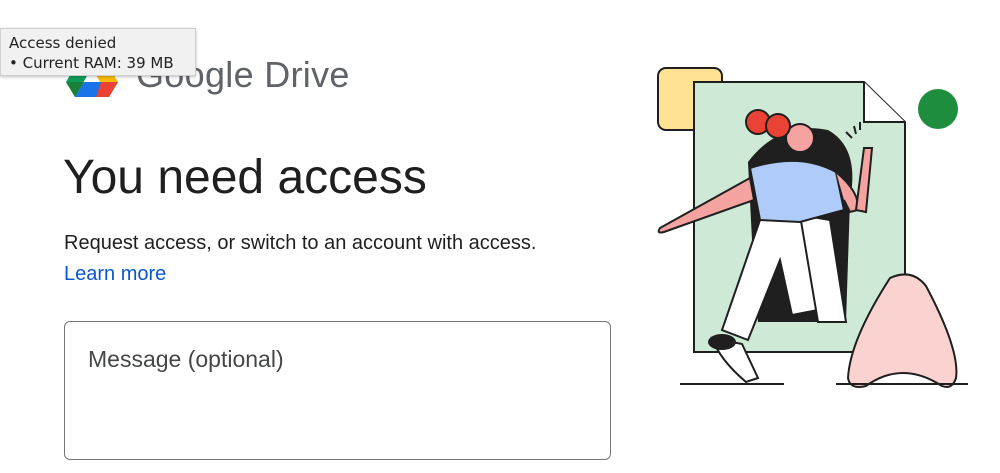 This screenshot has width=1000, height=473. What do you see at coordinates (91, 63) in the screenshot?
I see `tooltip-ram: • Current RAM: 39 MB` at bounding box center [91, 63].